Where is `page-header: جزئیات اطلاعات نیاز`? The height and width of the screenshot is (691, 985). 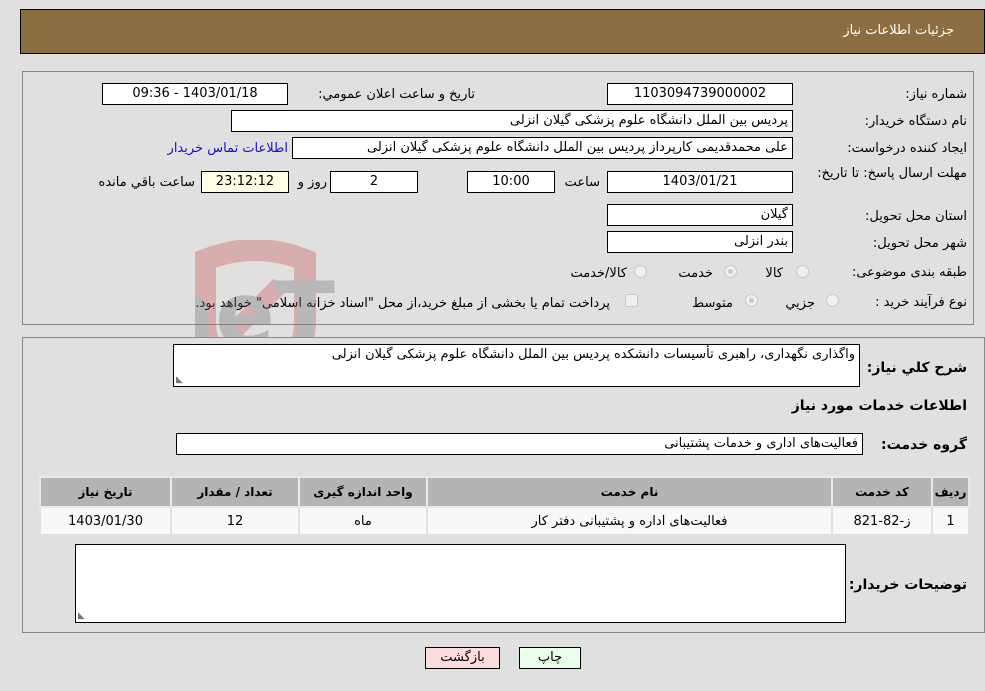
page-header: جزئیات اطلاعات نیاز is located at coordinates (502, 31).